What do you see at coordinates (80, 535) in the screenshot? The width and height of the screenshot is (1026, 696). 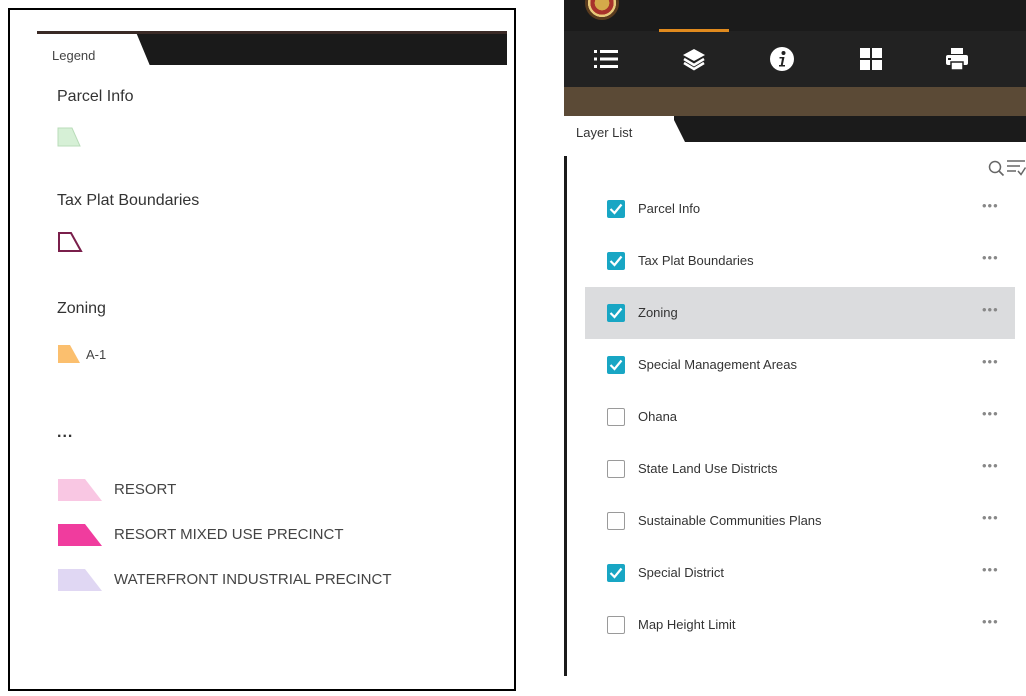 I see `resort-mixed-use-swatch-icon` at bounding box center [80, 535].